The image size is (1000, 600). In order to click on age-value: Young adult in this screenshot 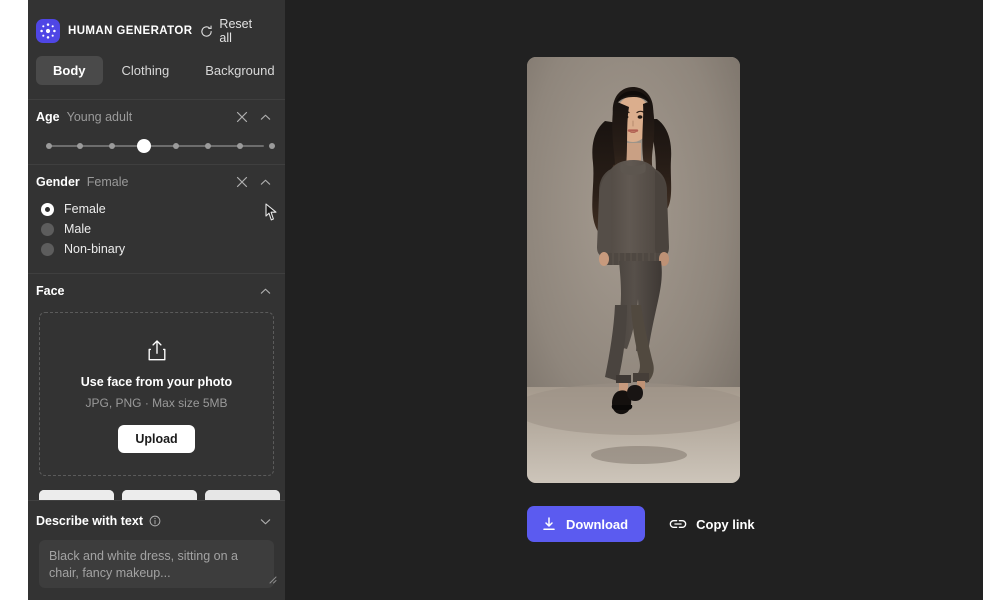, I will do `click(99, 117)`.